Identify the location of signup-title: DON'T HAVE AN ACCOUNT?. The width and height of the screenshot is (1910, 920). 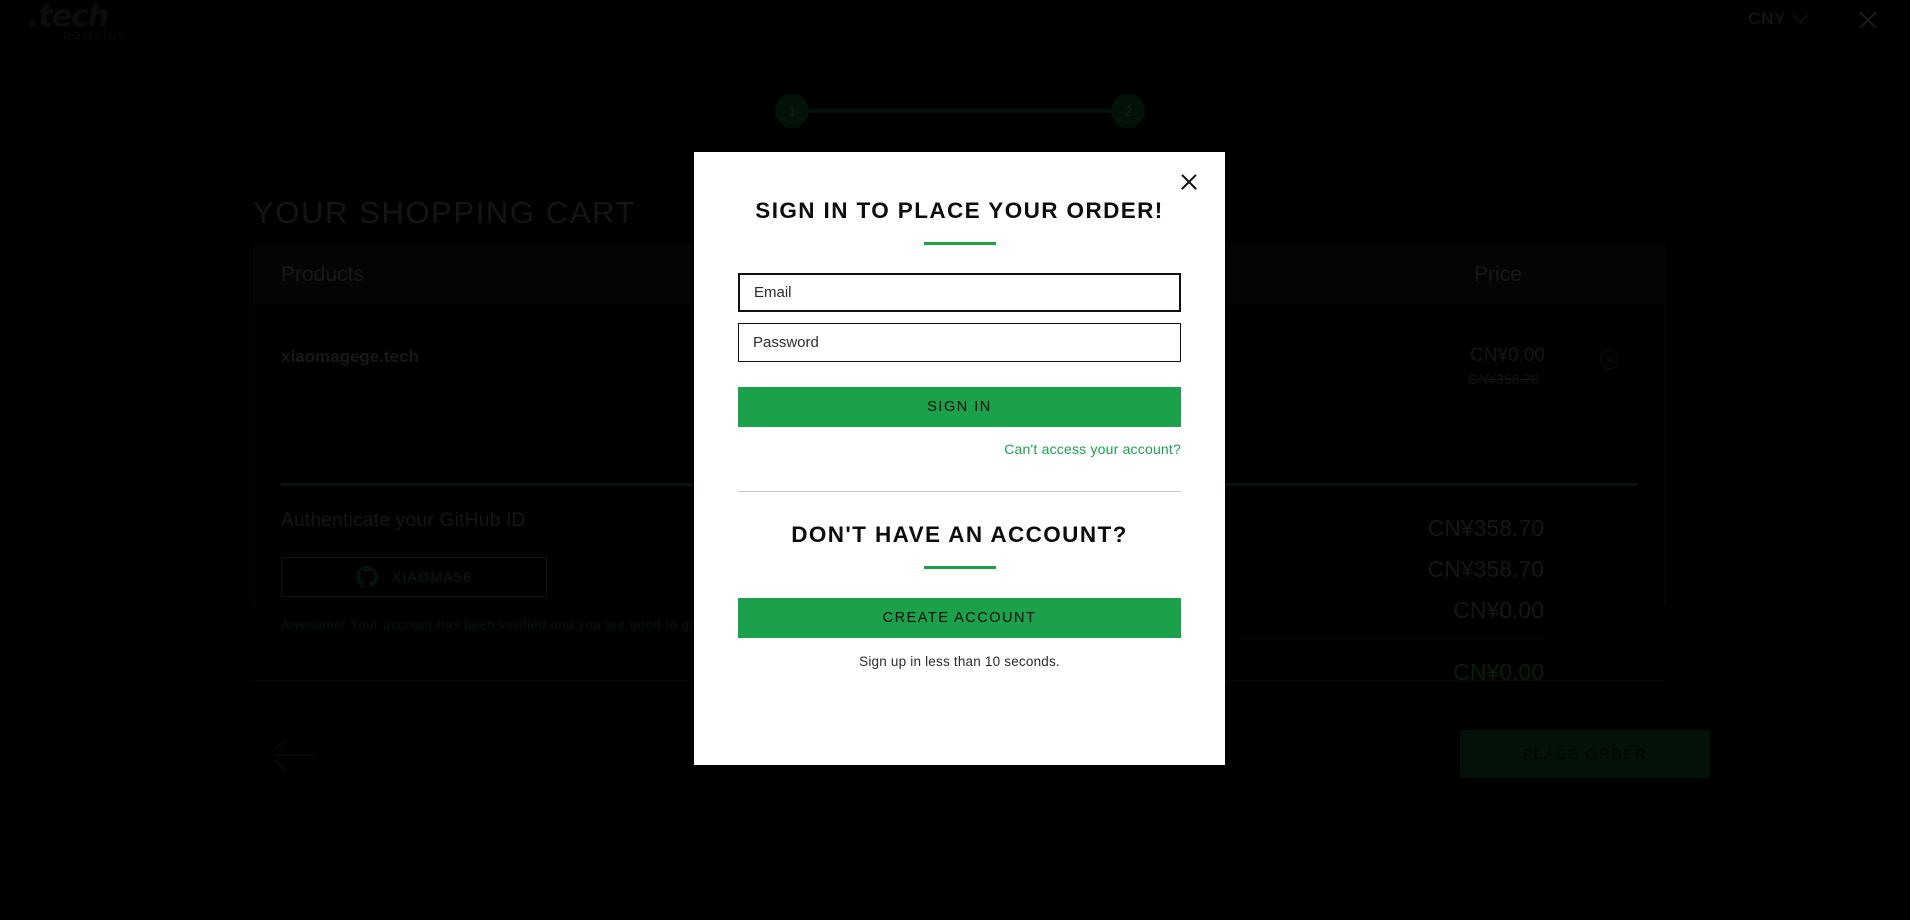
(959, 534).